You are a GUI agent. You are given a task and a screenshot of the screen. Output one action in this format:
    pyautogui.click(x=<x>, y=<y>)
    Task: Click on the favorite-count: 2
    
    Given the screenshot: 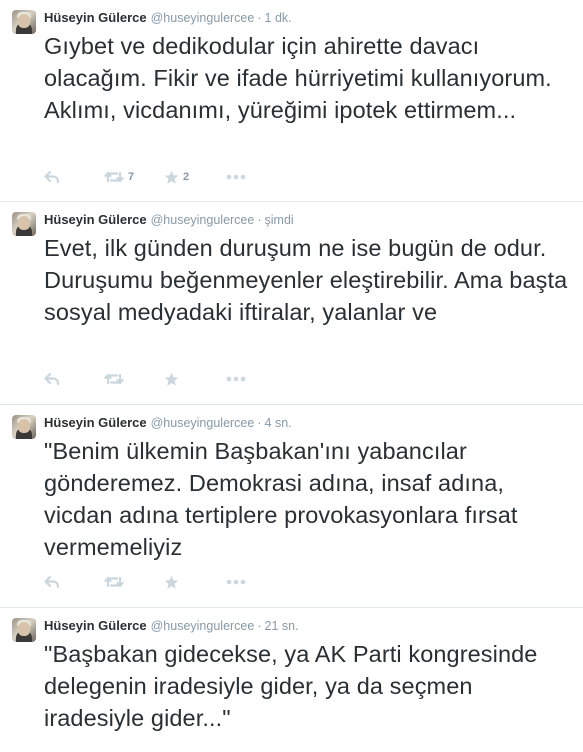 What is the action you would take?
    pyautogui.click(x=186, y=177)
    